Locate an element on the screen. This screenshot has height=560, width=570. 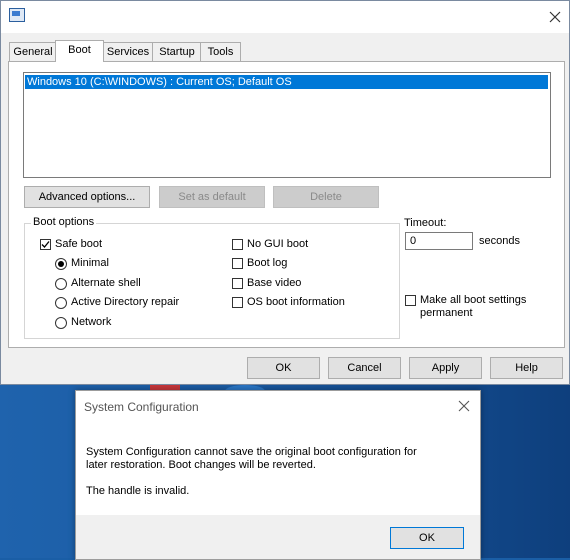
active-directory-repair-radio is located at coordinates (61, 303).